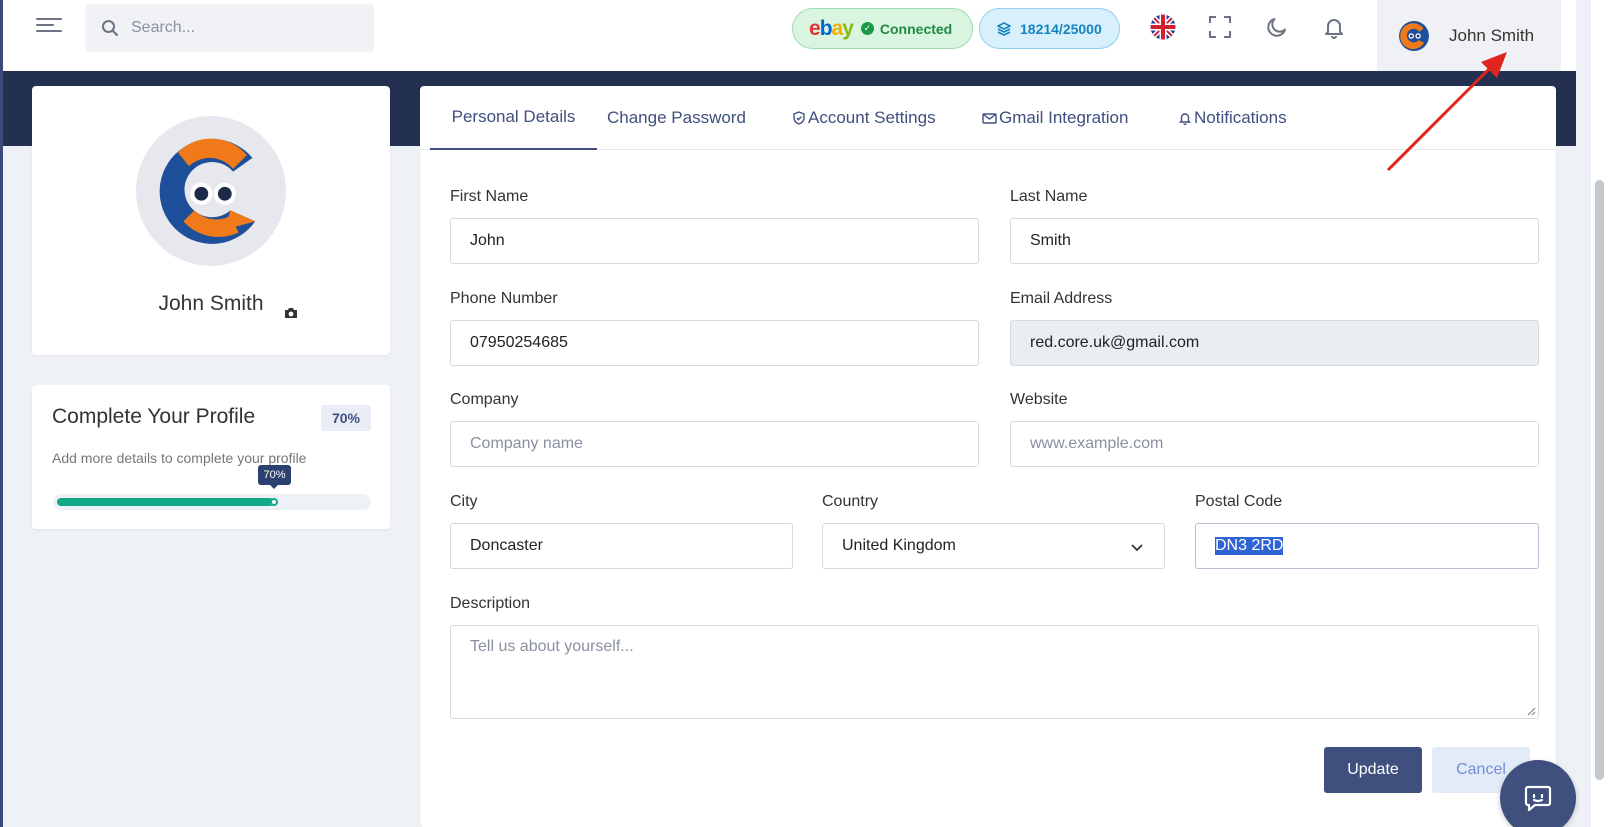 The height and width of the screenshot is (827, 1608). Describe the element at coordinates (110, 28) in the screenshot. I see `search-icon` at that location.